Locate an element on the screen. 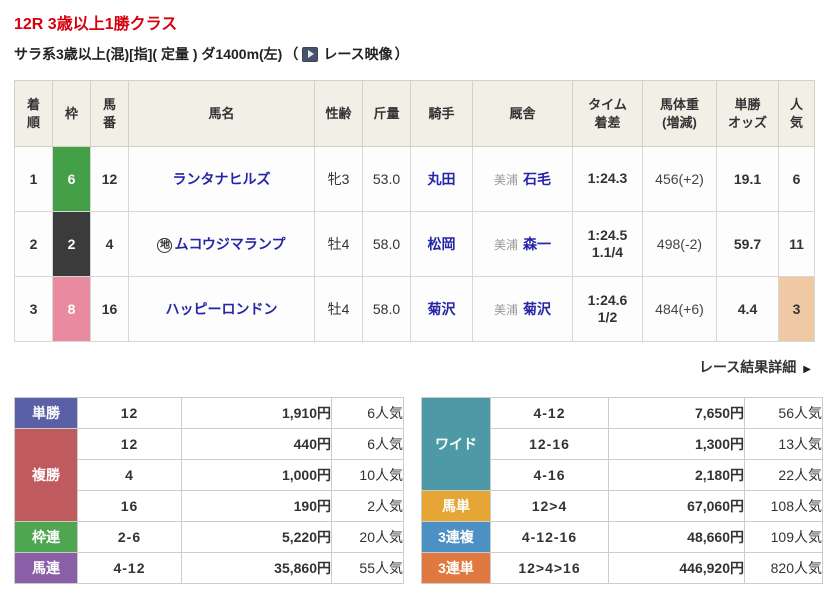 This screenshot has height=594, width=837. payout-favorite: 109人気 is located at coordinates (783, 537).